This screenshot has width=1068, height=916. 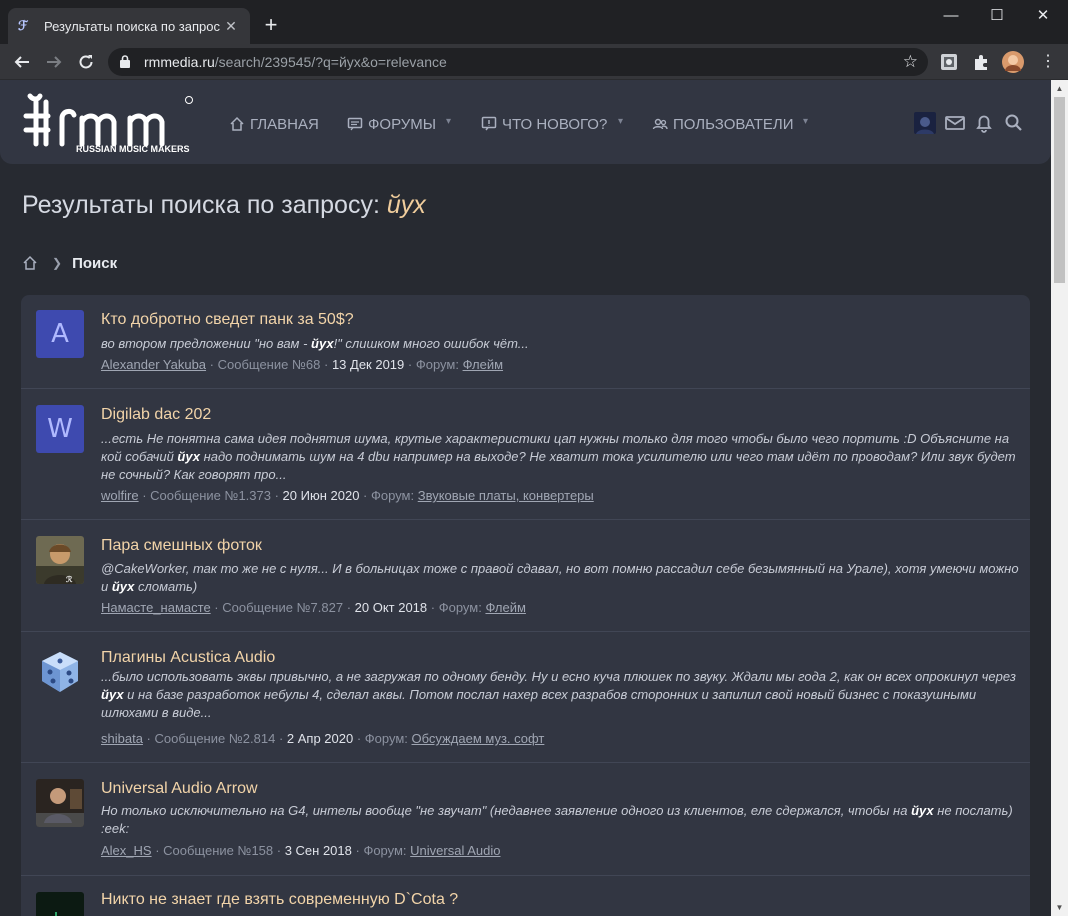 I want to click on breadcrumb: ❯ Поиск, so click(x=69, y=263).